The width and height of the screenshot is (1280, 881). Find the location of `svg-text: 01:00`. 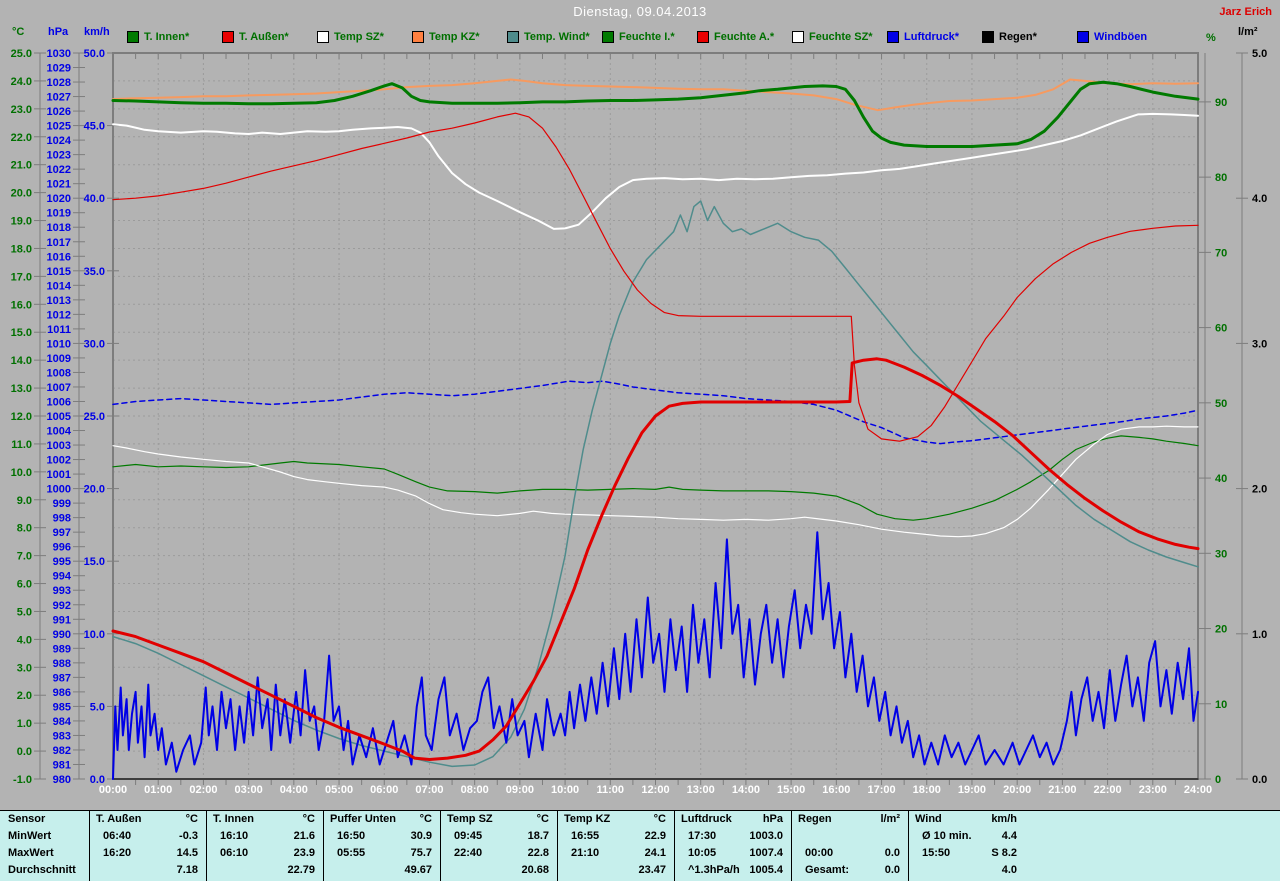

svg-text: 01:00 is located at coordinates (158, 790).